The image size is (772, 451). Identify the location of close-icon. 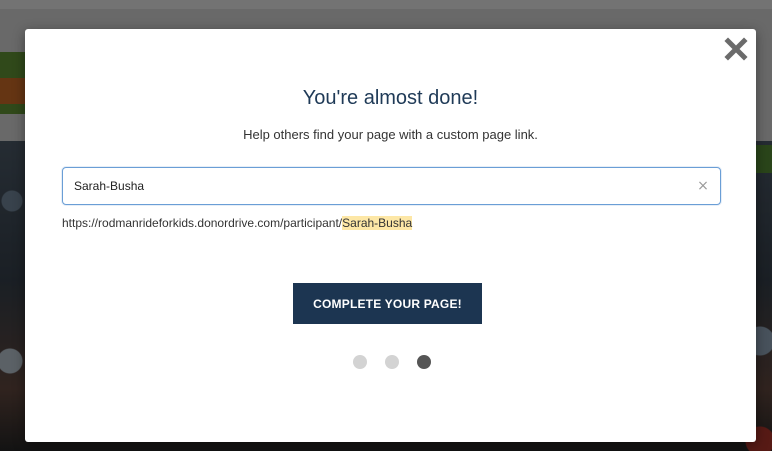
(736, 49).